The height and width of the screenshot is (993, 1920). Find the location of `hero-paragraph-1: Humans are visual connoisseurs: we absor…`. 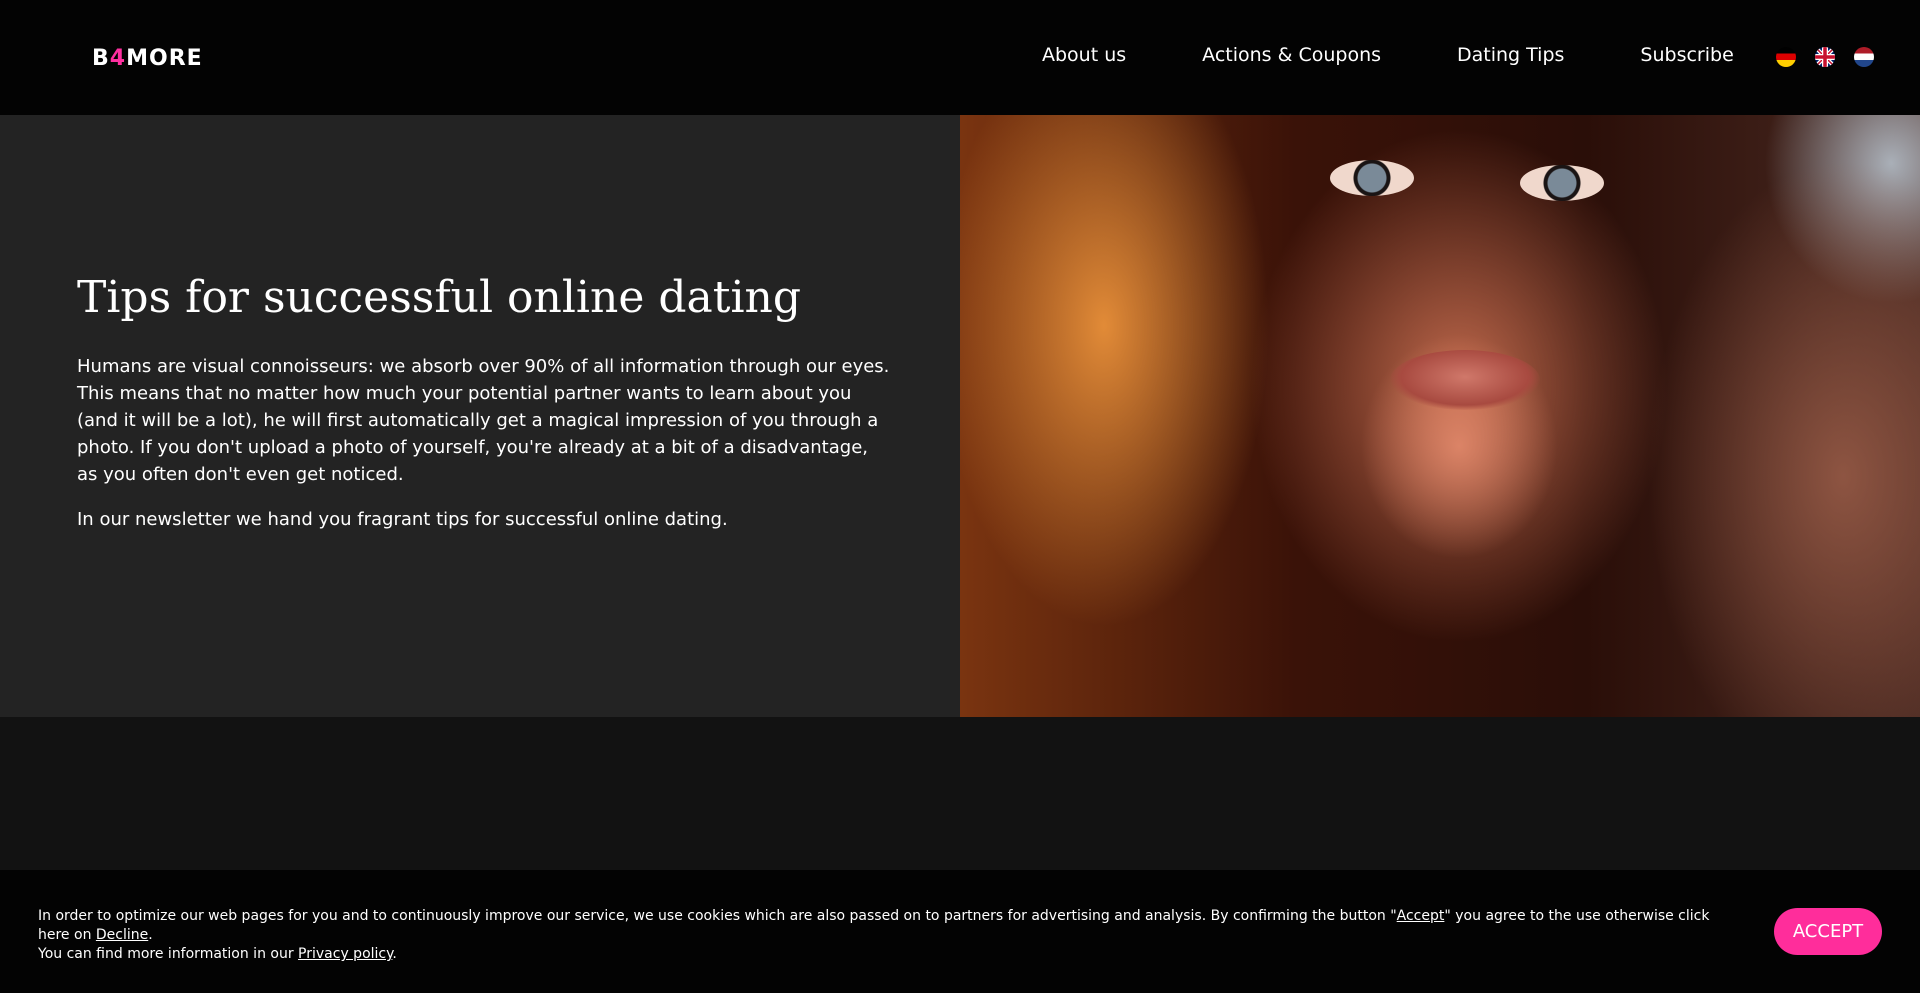

hero-paragraph-1: Humans are visual connoisseurs: we absor… is located at coordinates (483, 420).